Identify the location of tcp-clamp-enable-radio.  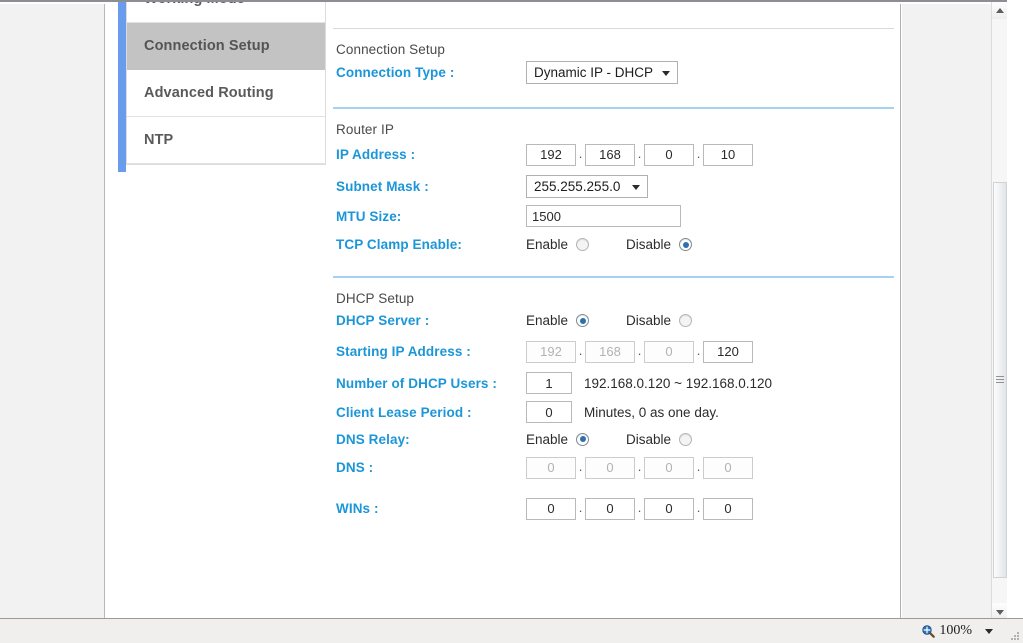
(583, 244).